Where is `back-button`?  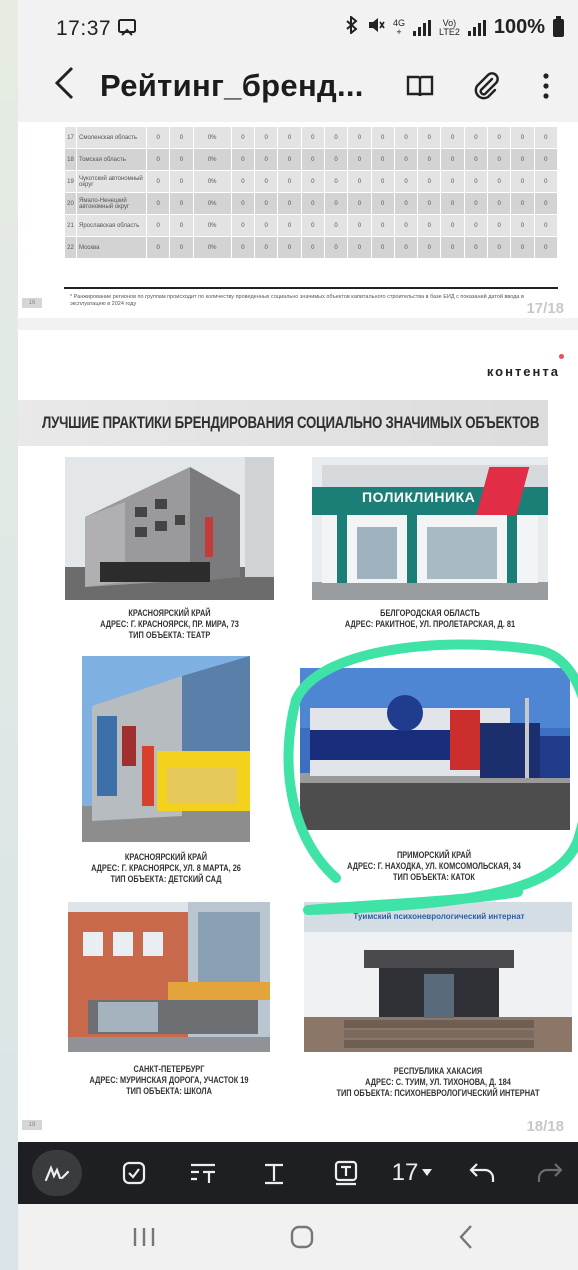 back-button is located at coordinates (64, 86).